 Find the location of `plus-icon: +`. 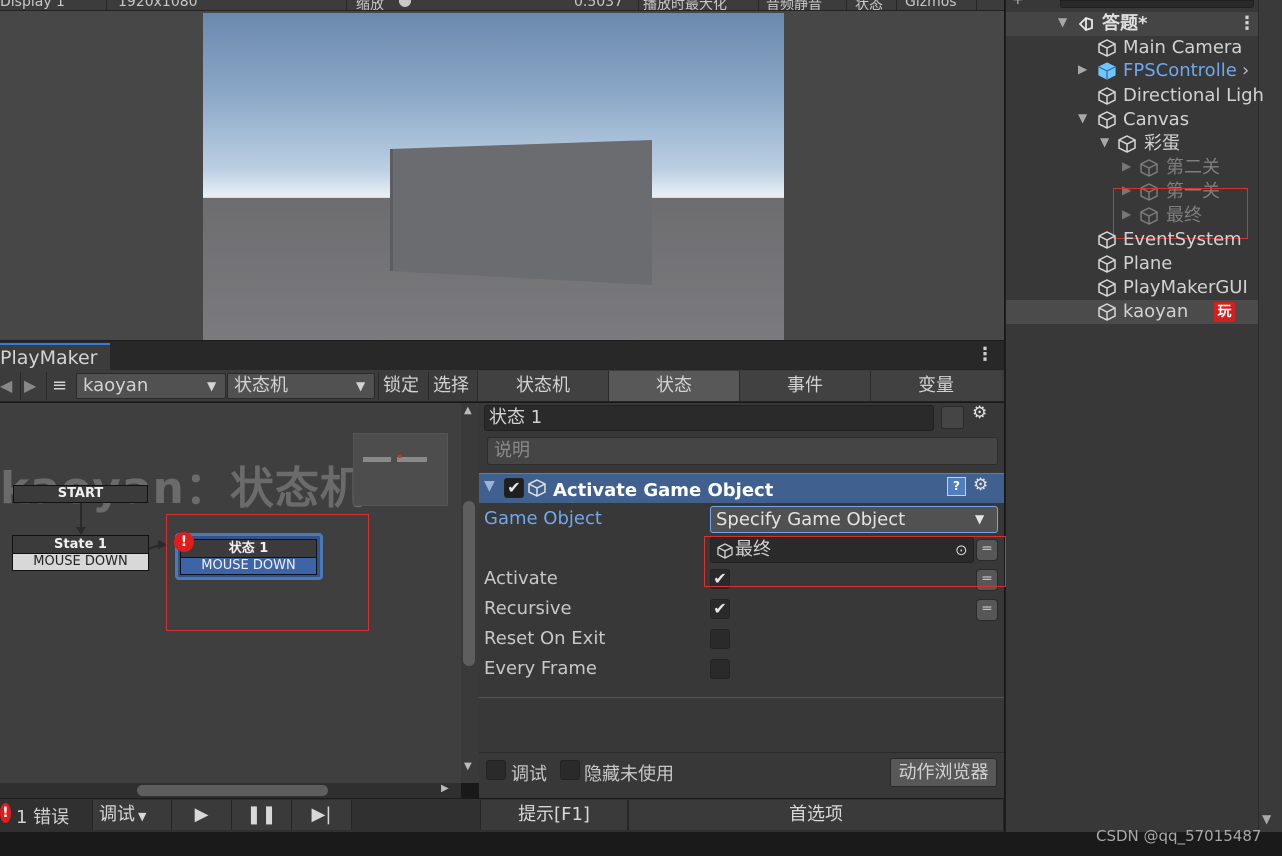

plus-icon: + is located at coordinates (1018, 4).